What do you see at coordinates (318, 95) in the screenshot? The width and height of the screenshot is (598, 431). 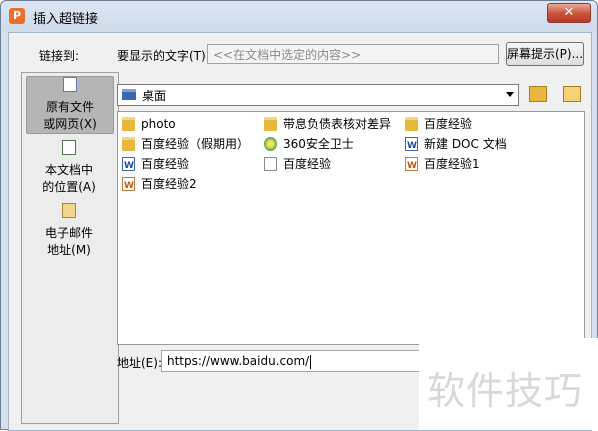 I see `look-in-dropdown: 桌面` at bounding box center [318, 95].